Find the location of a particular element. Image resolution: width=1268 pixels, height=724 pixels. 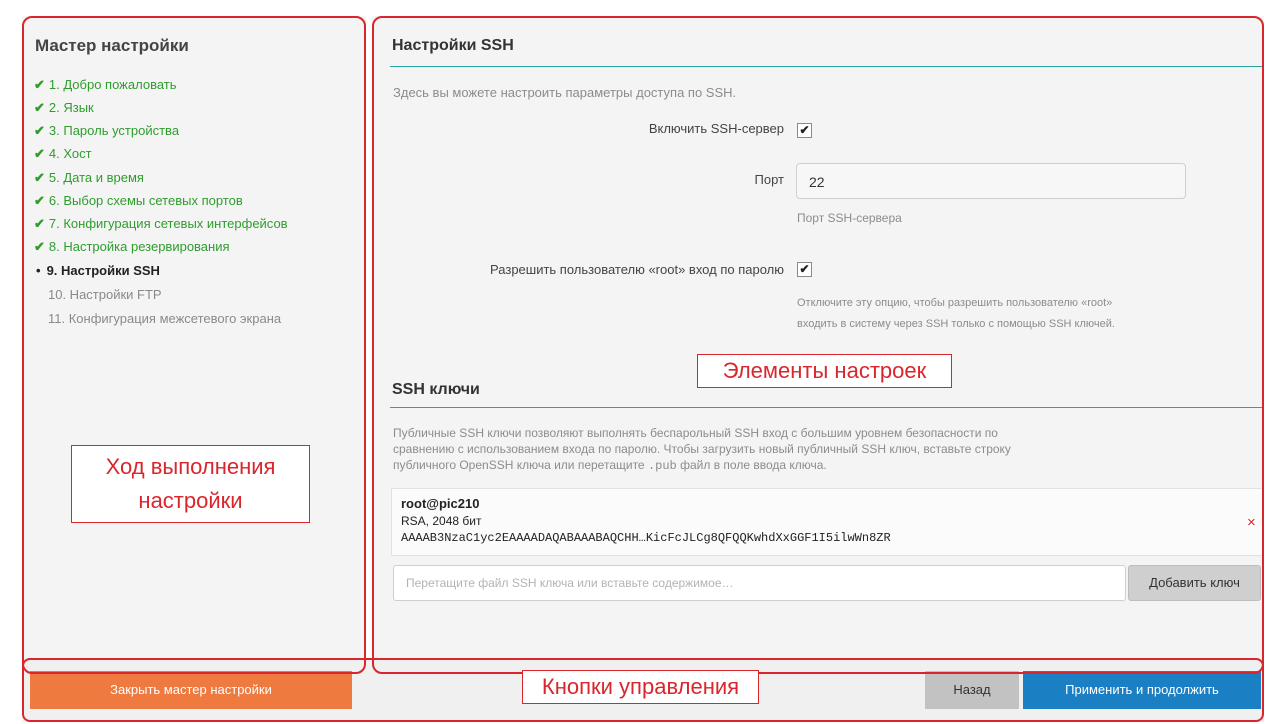

annotation-progress-line: настройки is located at coordinates (190, 500).